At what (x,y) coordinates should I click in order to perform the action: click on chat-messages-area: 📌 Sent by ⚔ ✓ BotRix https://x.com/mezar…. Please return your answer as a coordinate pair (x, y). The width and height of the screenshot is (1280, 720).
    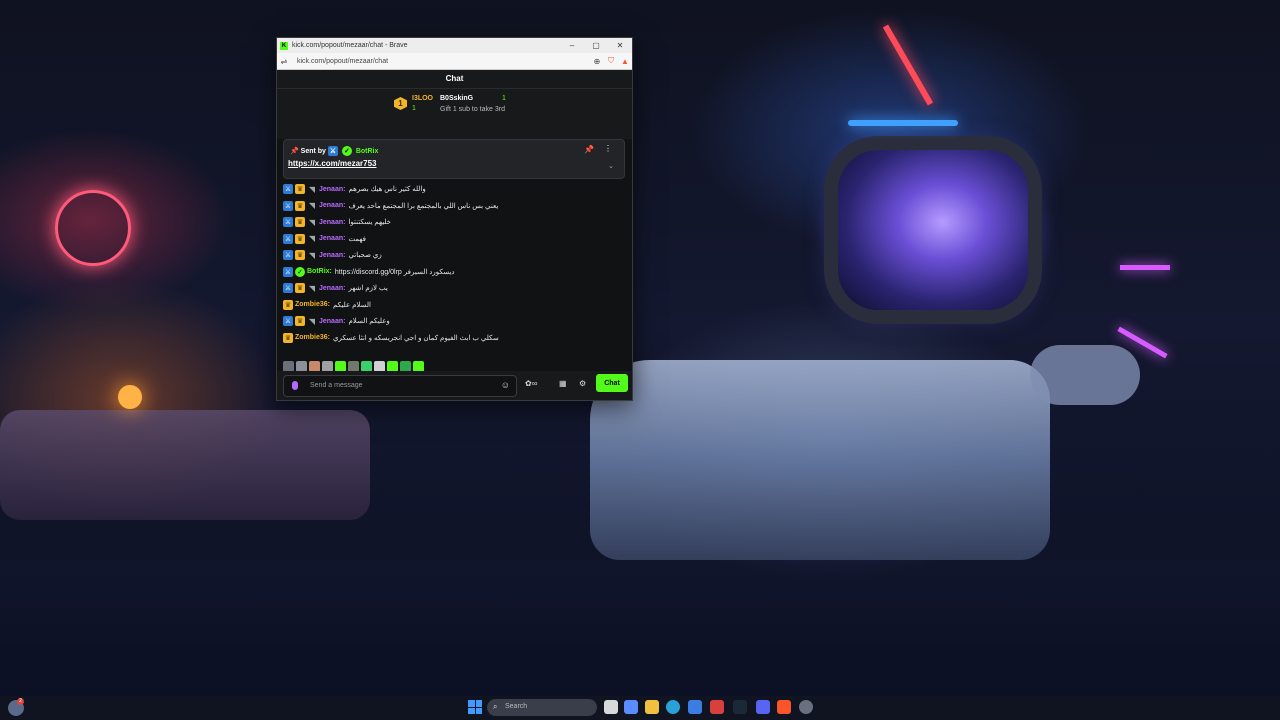
    Looking at the image, I should click on (454, 255).